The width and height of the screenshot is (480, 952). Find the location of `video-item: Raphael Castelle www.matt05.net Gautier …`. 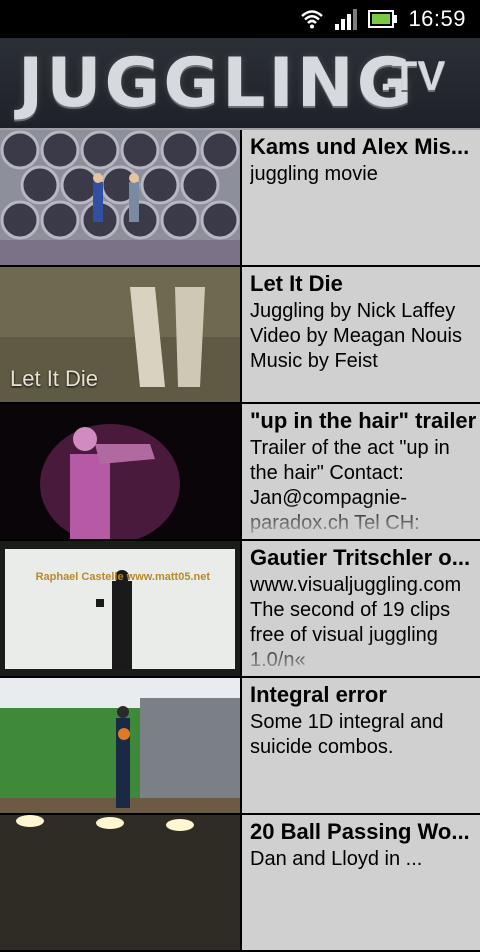

video-item: Raphael Castelle www.matt05.net Gautier … is located at coordinates (240, 609).